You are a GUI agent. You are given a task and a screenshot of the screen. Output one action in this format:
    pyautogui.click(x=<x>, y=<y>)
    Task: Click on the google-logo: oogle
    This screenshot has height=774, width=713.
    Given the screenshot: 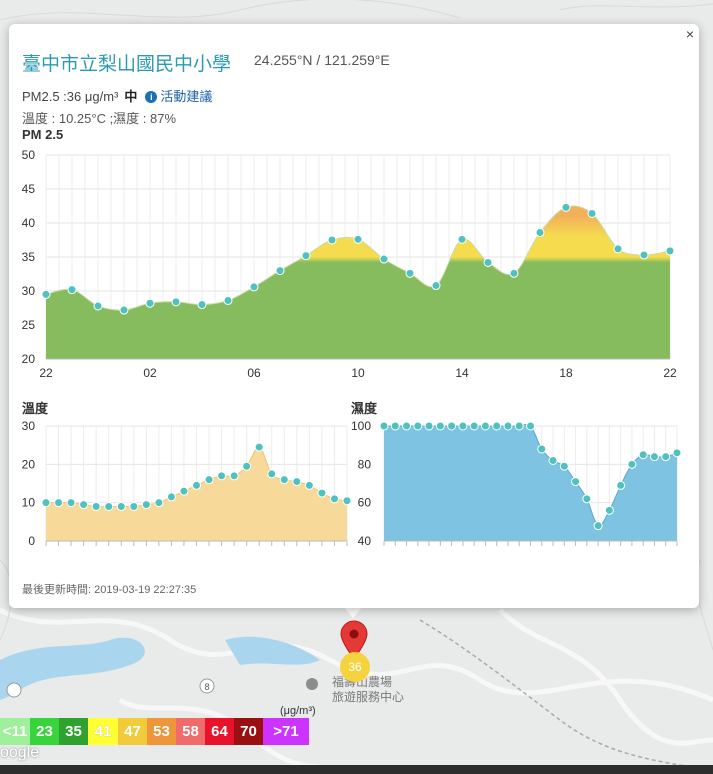 What is the action you would take?
    pyautogui.click(x=20, y=752)
    